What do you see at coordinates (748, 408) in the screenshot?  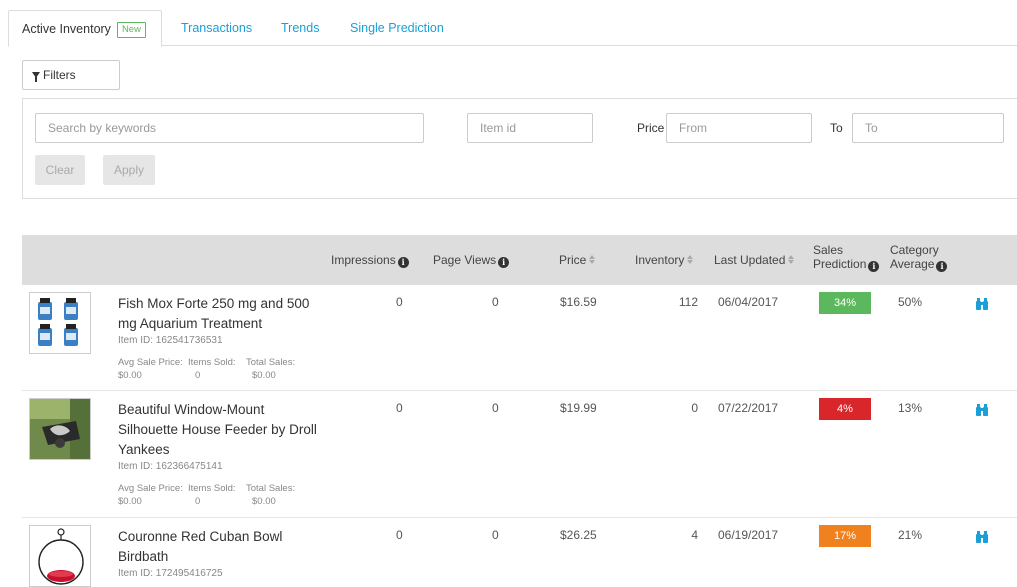 I see `last-updated-value: 07/22/2017` at bounding box center [748, 408].